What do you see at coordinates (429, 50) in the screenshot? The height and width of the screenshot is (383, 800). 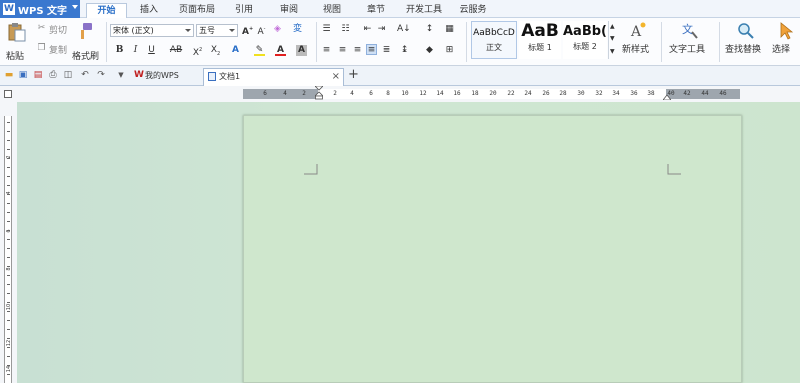 I see `shading-icon: ◆` at bounding box center [429, 50].